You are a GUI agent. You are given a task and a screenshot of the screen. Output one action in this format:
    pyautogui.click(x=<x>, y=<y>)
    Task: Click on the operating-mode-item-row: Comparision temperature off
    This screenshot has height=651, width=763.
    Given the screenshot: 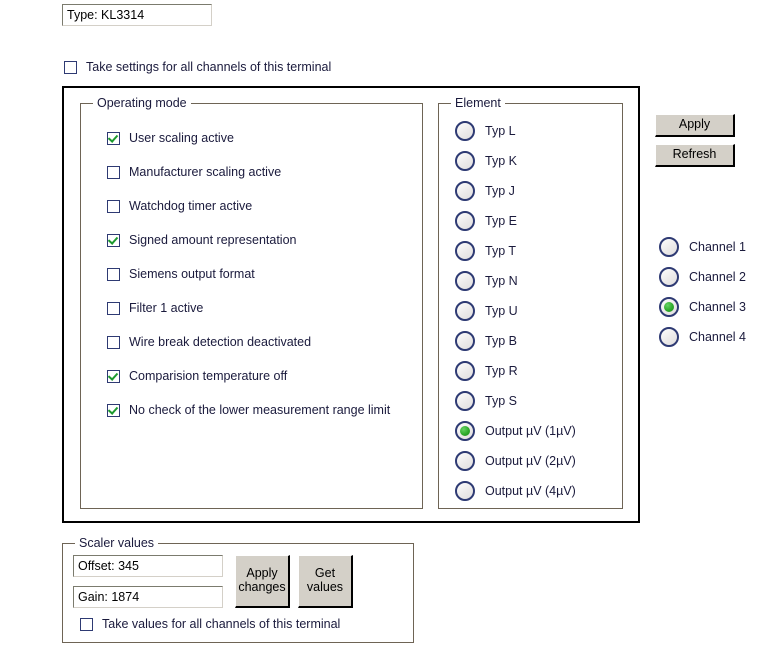 What is the action you would take?
    pyautogui.click(x=248, y=376)
    